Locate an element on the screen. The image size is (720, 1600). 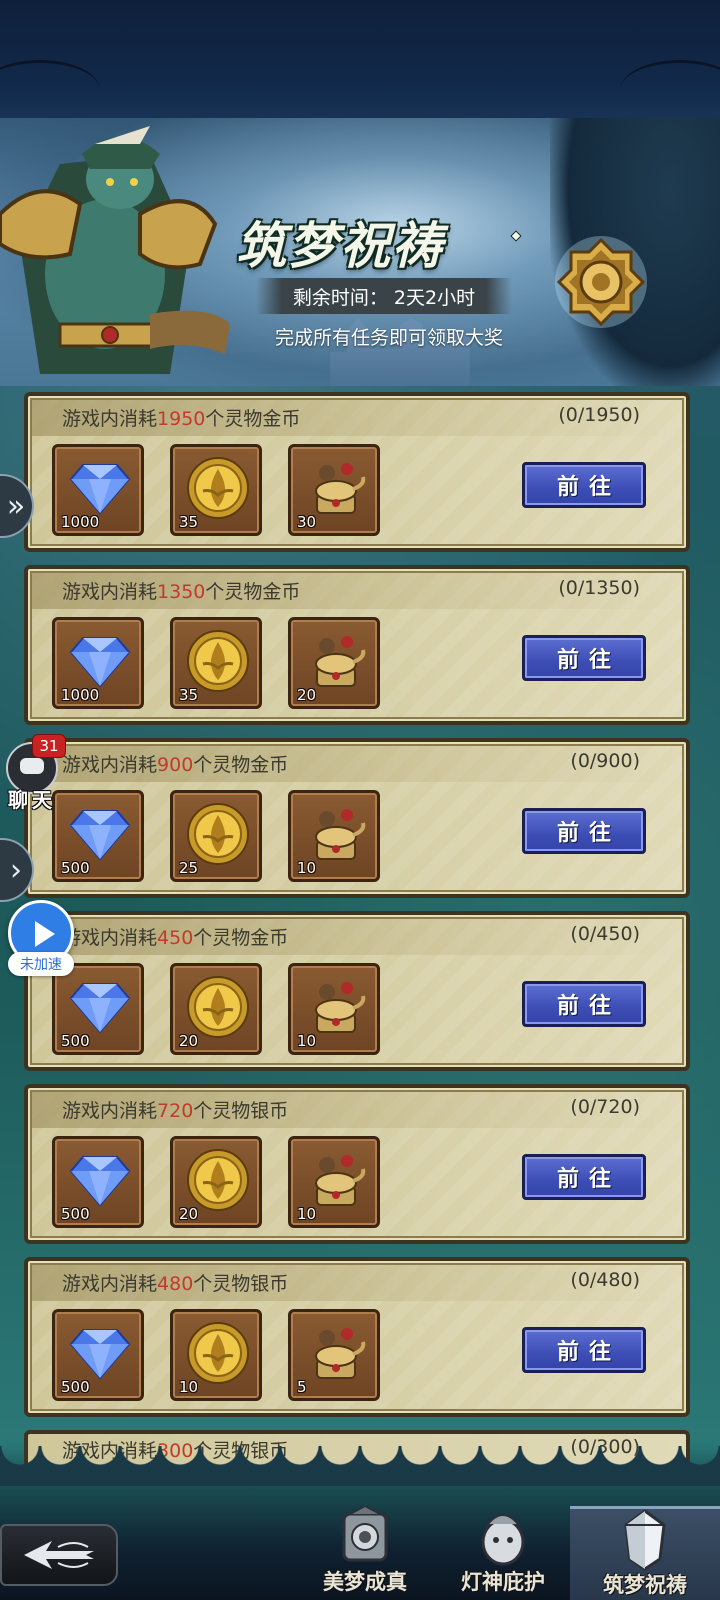
tab-dream-come-true: 美梦成真 is located at coordinates (365, 1553).